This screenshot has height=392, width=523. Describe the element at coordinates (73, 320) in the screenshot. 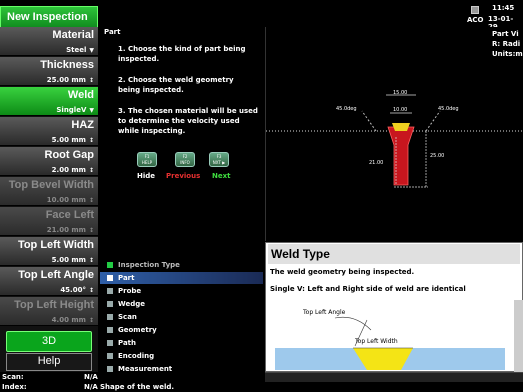

I see `param-value: 4.00 mm ↕` at that location.